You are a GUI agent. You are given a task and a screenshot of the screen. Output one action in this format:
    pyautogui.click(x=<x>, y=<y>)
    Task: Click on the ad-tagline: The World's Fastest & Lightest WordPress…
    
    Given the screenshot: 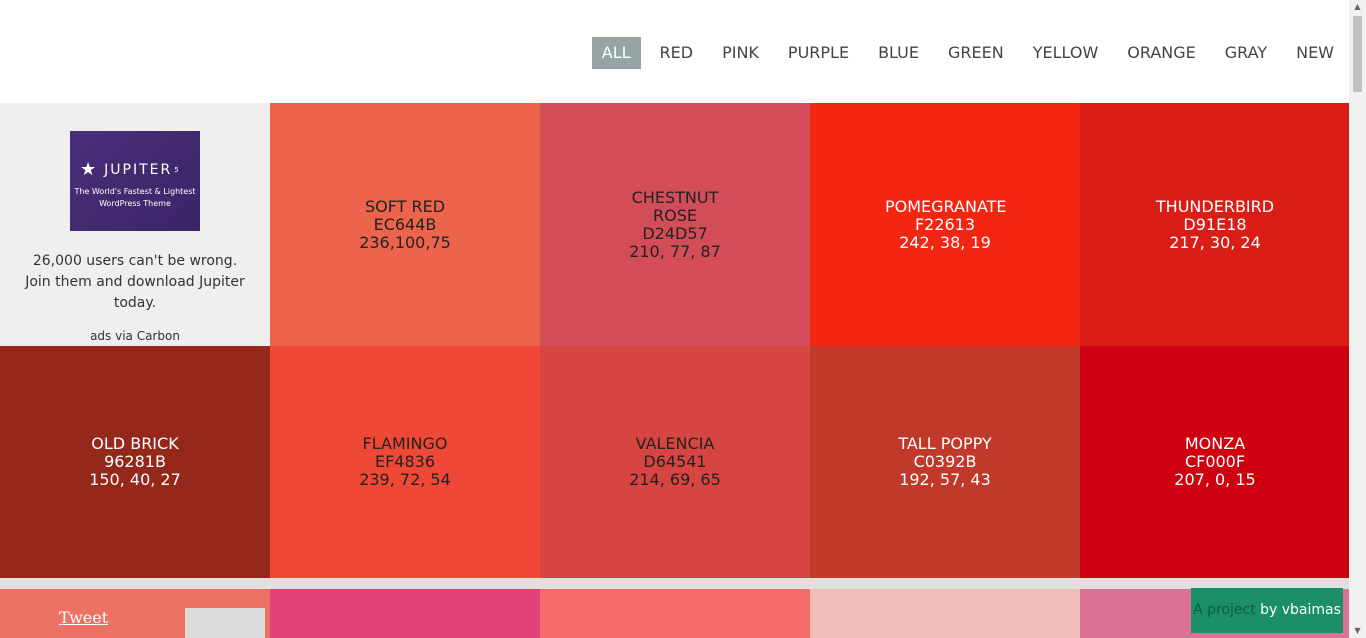 What is the action you would take?
    pyautogui.click(x=135, y=198)
    